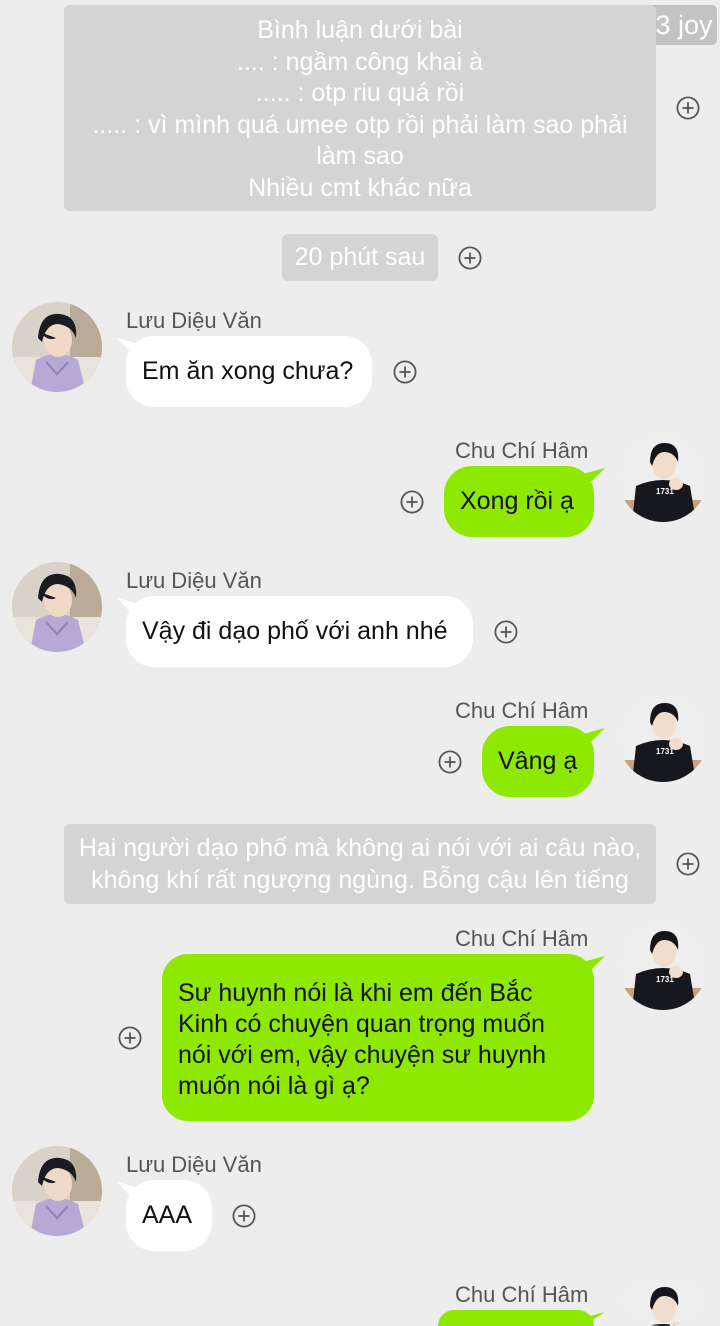 The image size is (720, 1326). What do you see at coordinates (355, 993) in the screenshot?
I see `message-line: Sư huynh nói là khi em đến Bắc` at bounding box center [355, 993].